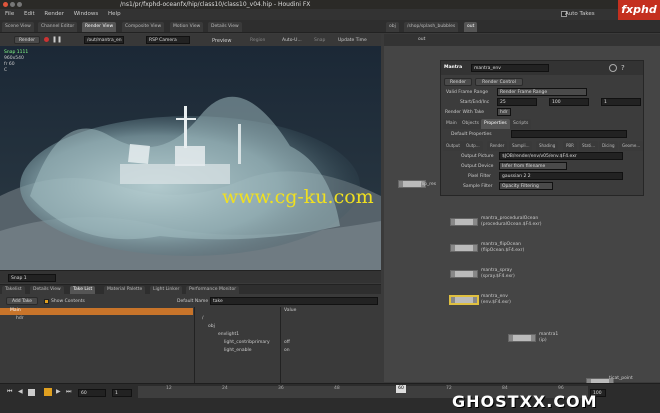 This screenshot has height=413, width=660. Describe the element at coordinates (193, 301) in the screenshot. I see `default-name-label: Default Name` at that location.